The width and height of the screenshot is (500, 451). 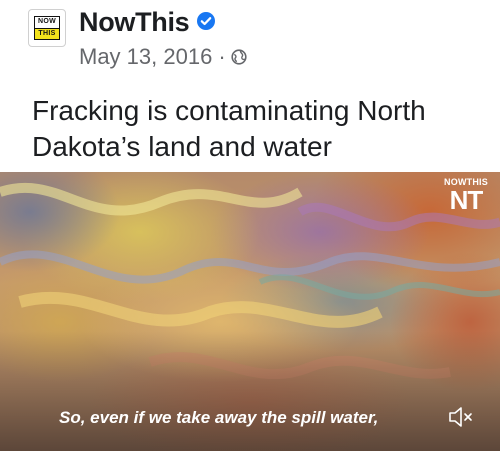 What do you see at coordinates (239, 57) in the screenshot?
I see `globe-icon` at bounding box center [239, 57].